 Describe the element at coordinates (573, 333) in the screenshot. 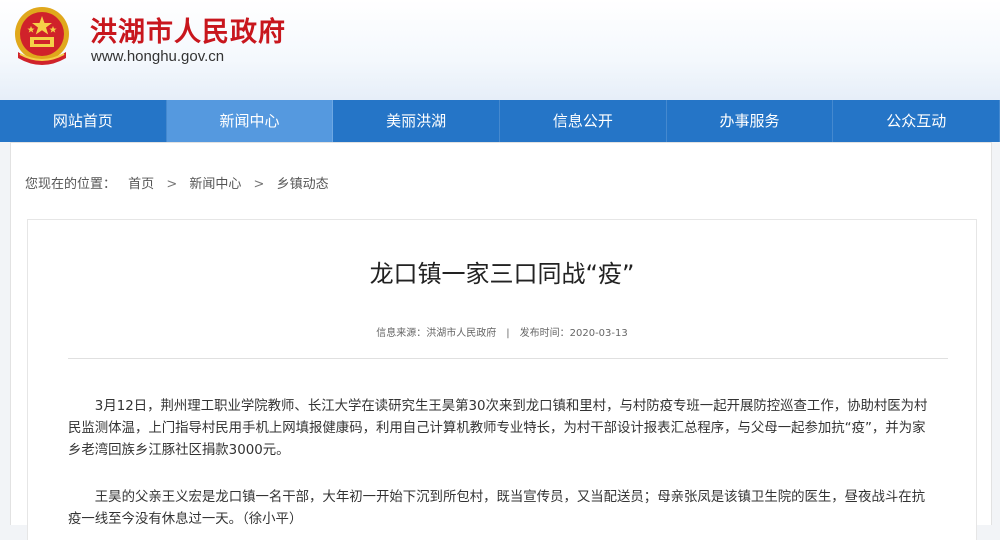

I see `article-date: 发布时间：2020-03-13` at that location.